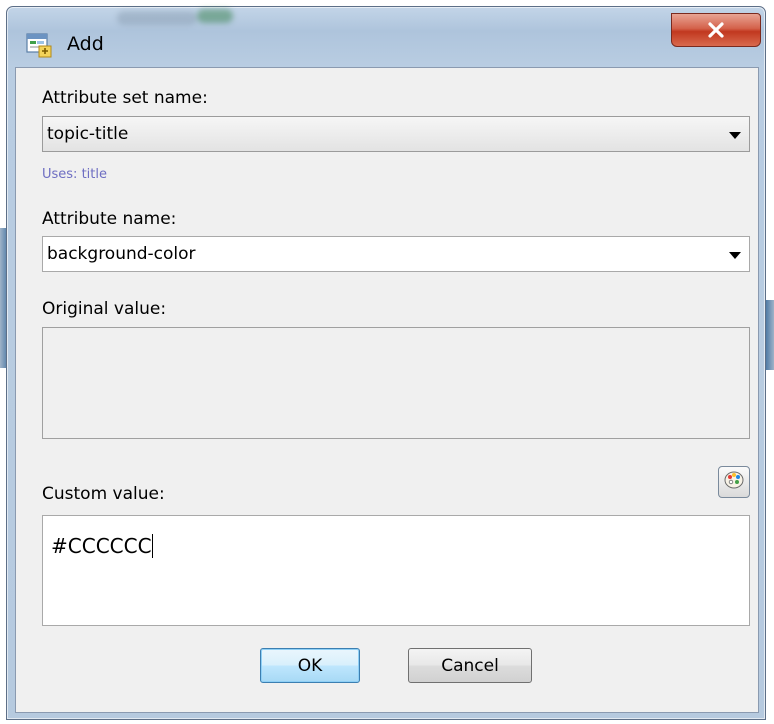 This screenshot has height=724, width=774. I want to click on title-bar: Add, so click(386, 40).